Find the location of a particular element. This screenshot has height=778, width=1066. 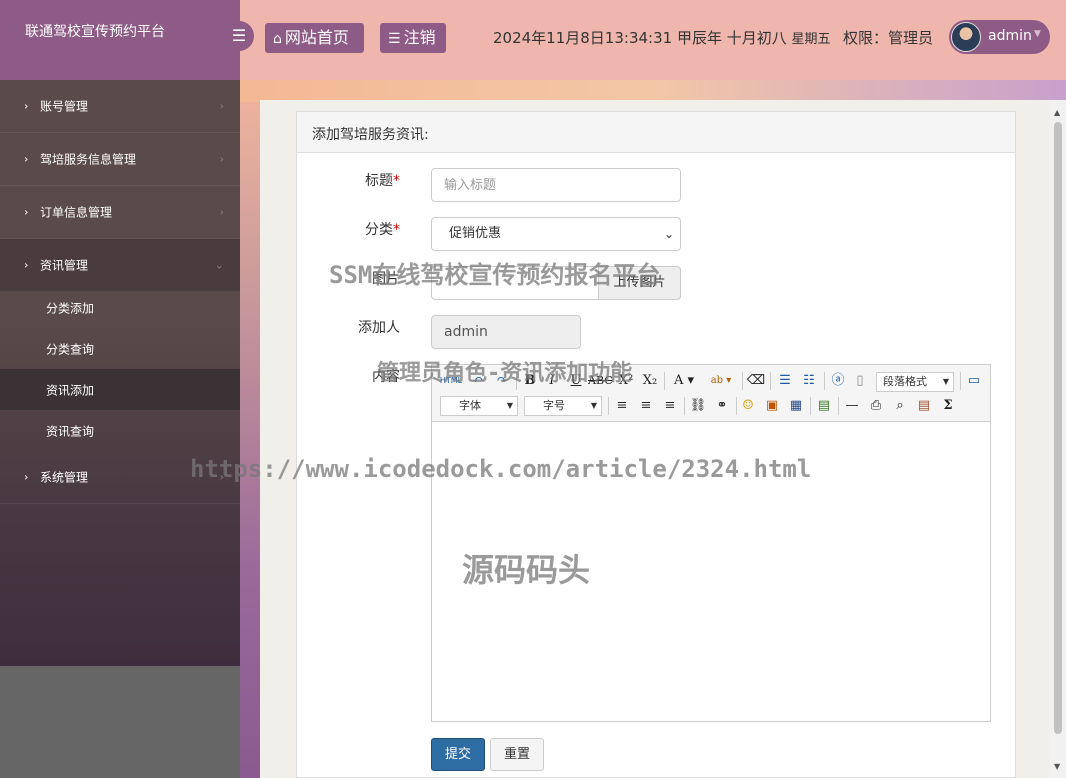

page-break-icon: ▯ is located at coordinates (860, 381).